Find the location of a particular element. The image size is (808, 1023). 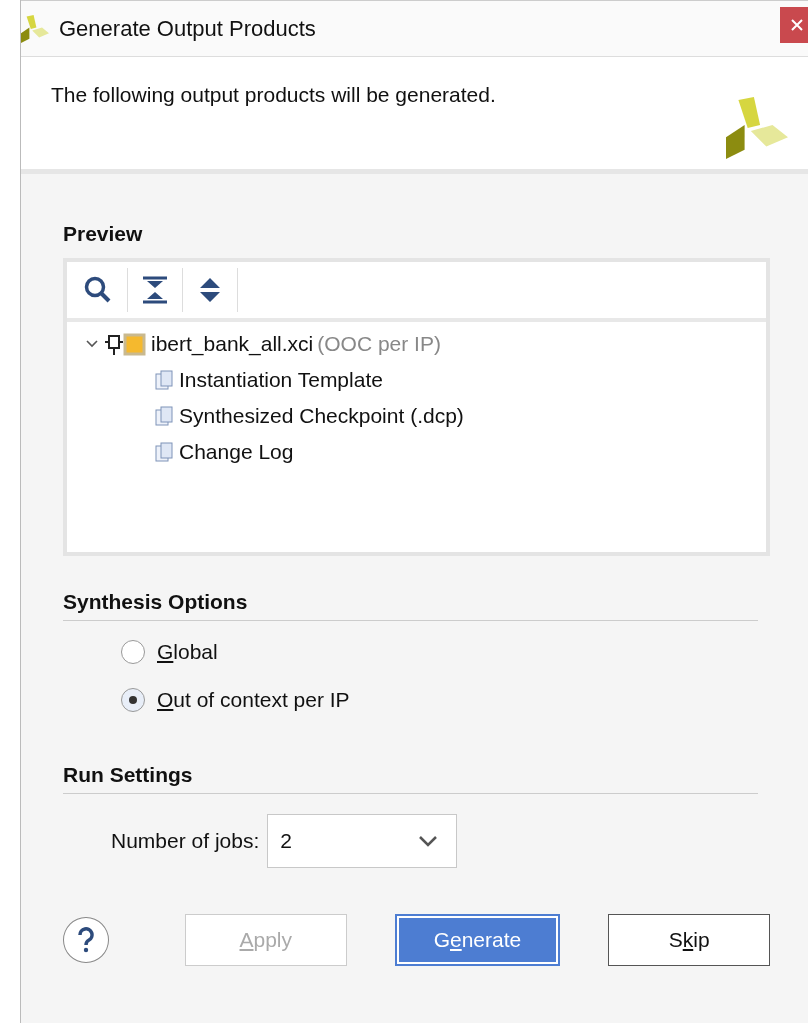

field-label: Number of jobs: is located at coordinates (185, 841).